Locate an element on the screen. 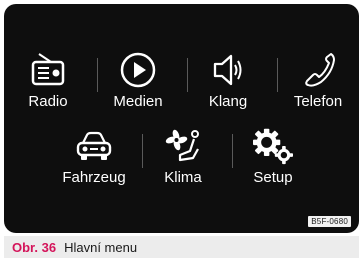  gears-icon is located at coordinates (273, 146).